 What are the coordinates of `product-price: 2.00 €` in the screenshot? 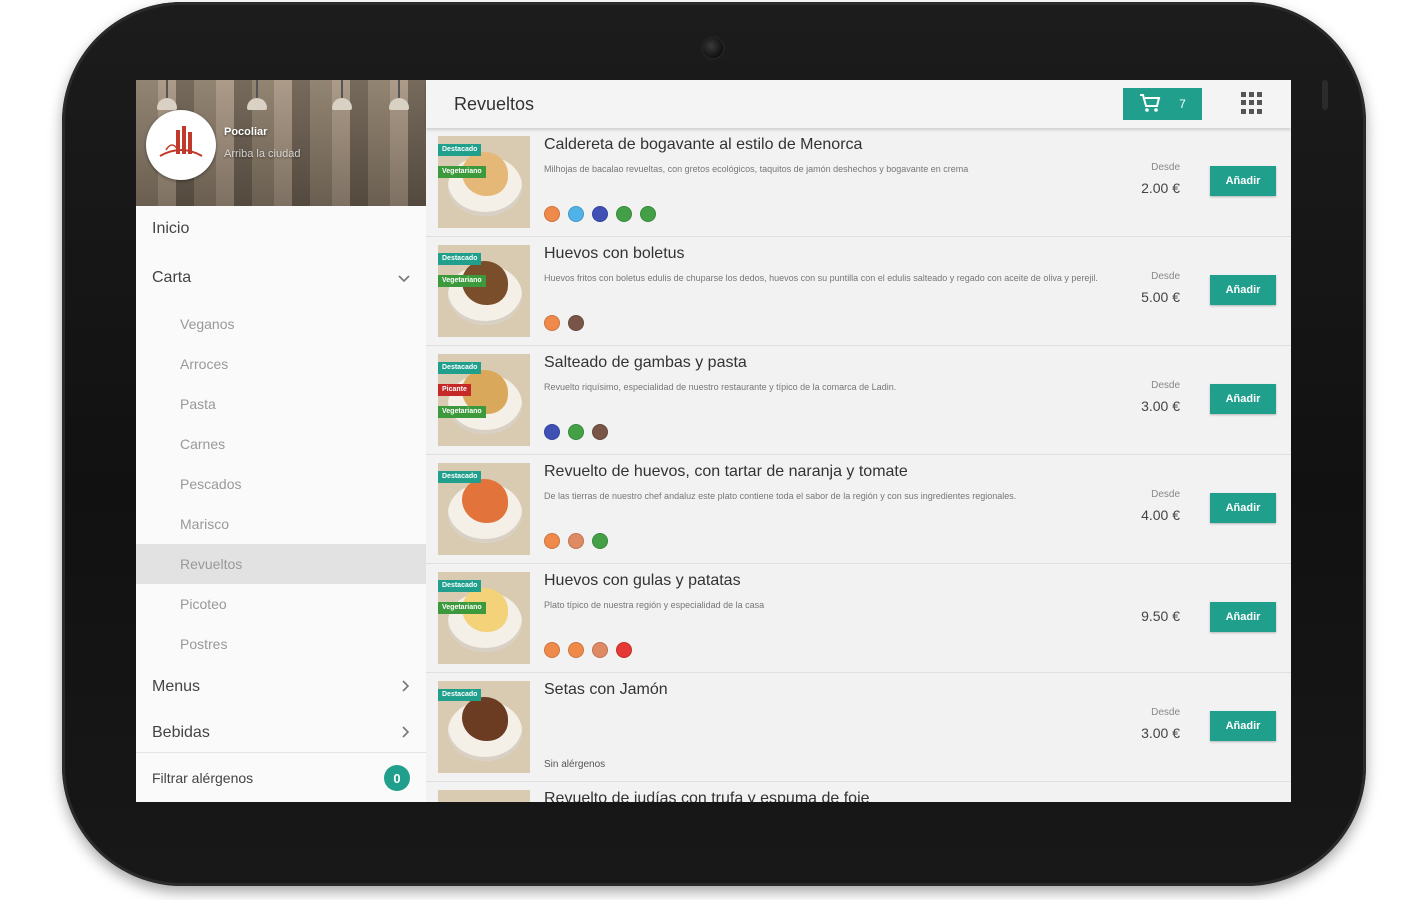 It's located at (1160, 188).